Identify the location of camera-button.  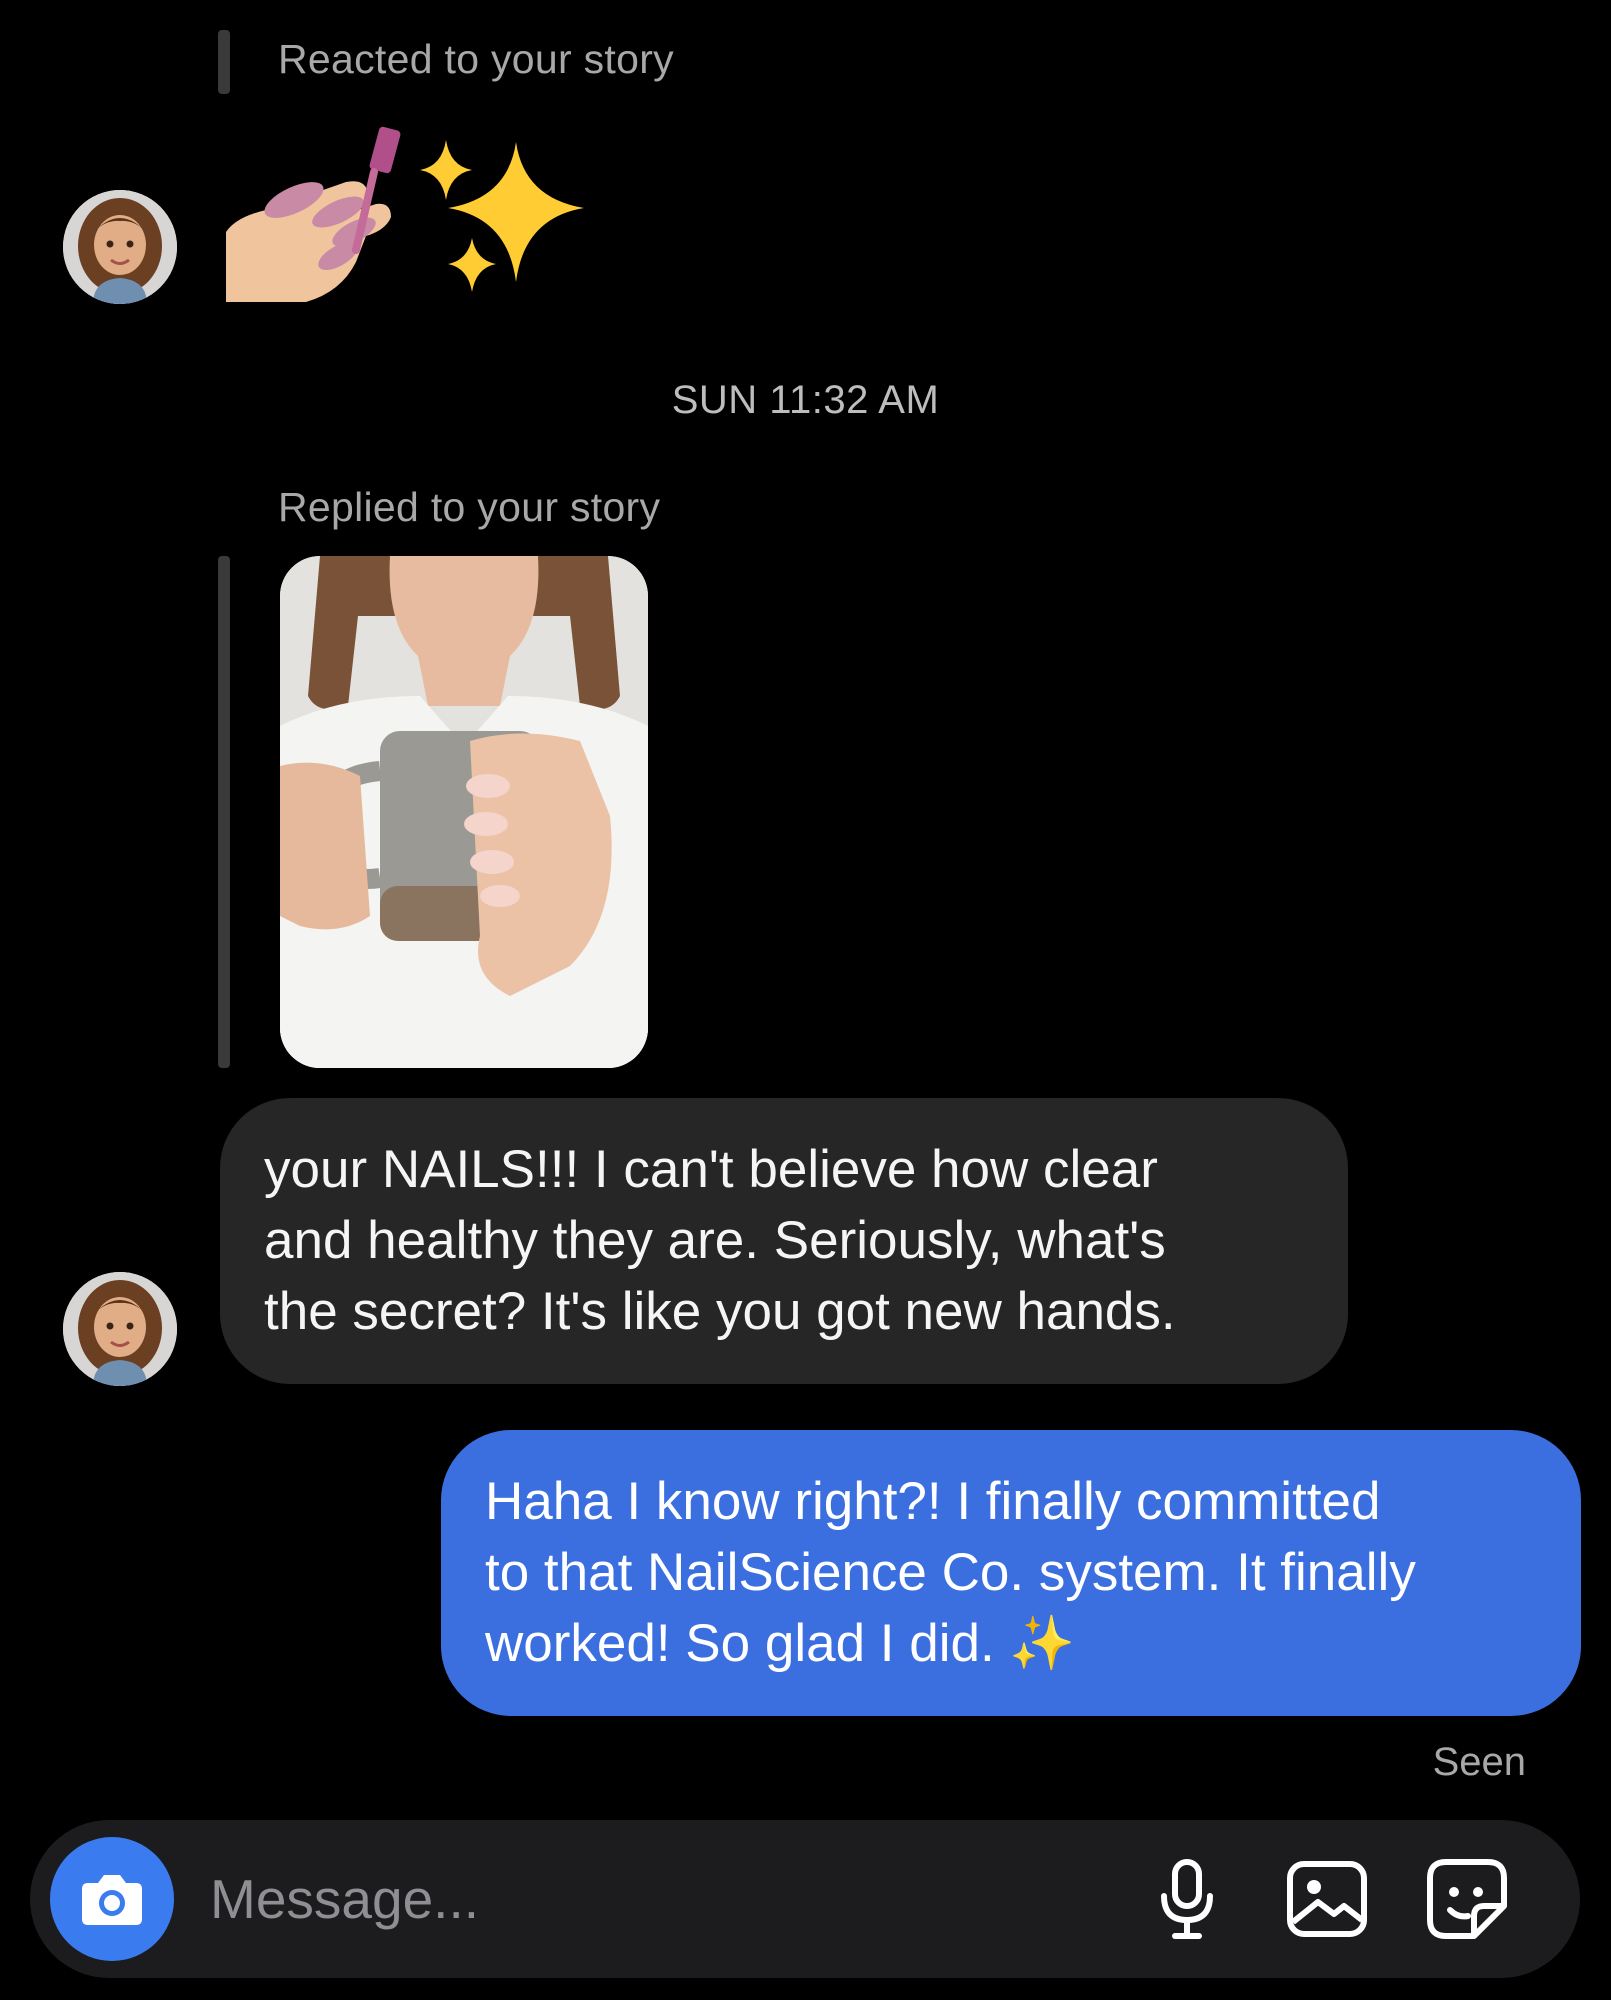
(112, 1899).